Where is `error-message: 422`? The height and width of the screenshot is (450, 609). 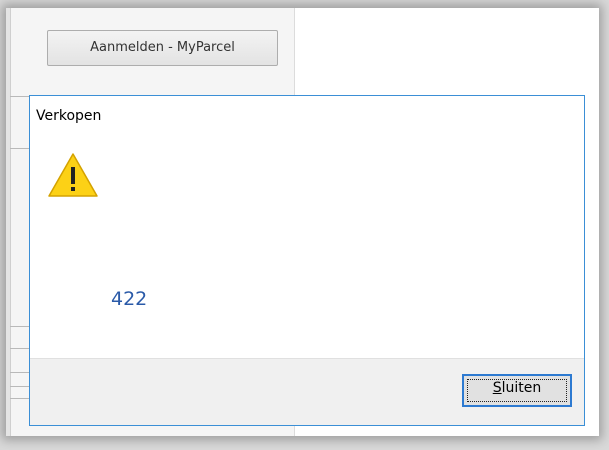
error-message: 422 is located at coordinates (129, 299).